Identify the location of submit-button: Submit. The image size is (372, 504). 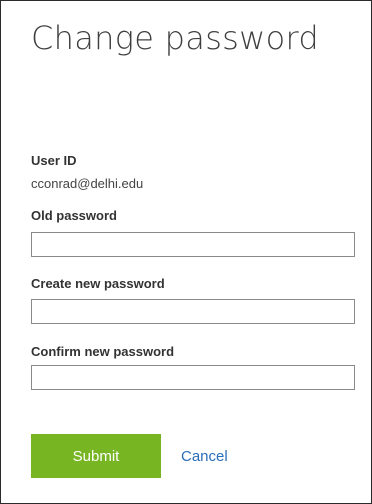
(96, 456).